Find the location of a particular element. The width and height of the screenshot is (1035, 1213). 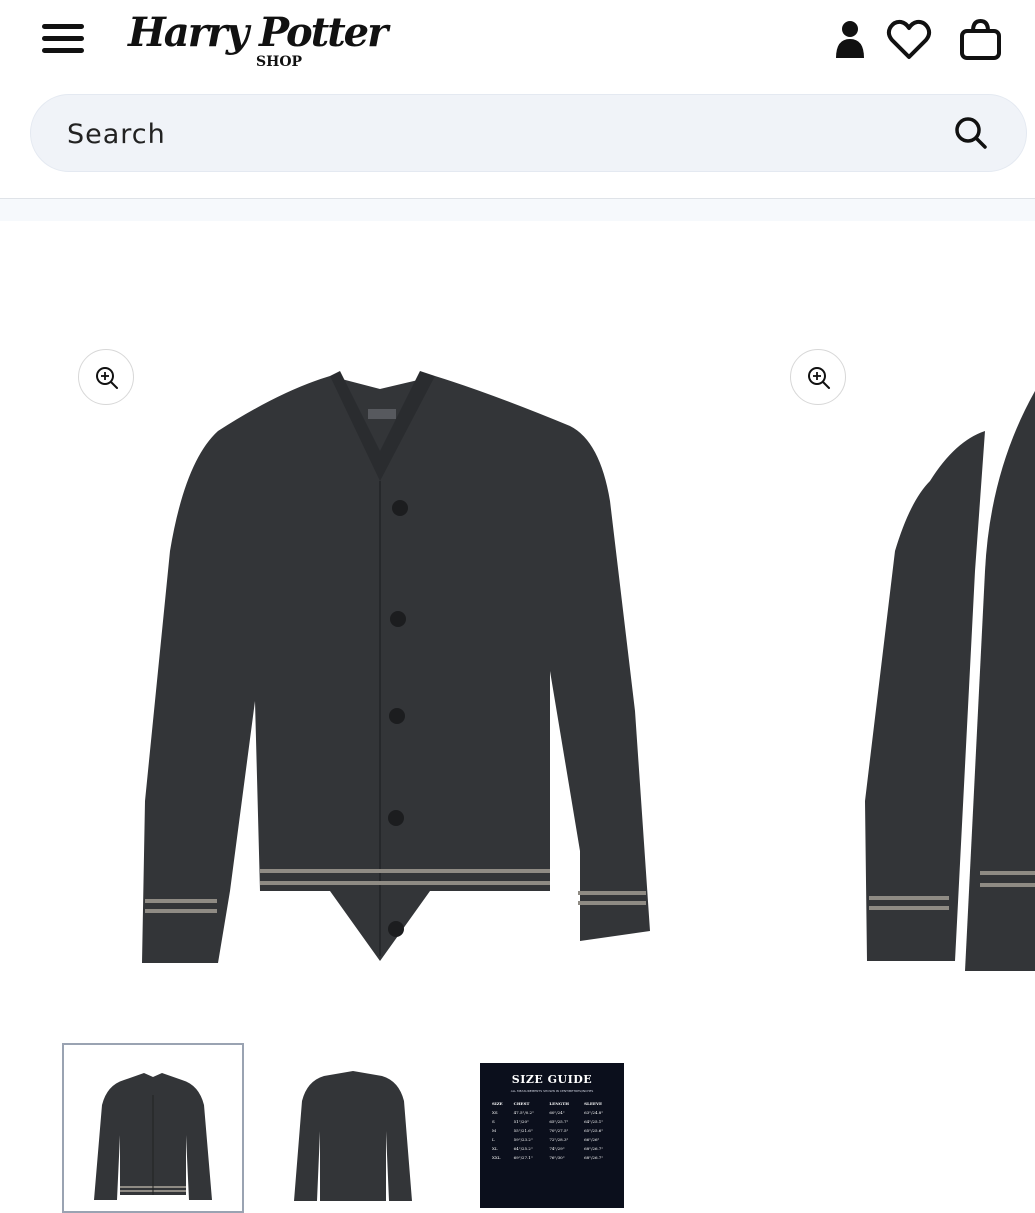

size-guide-header: LENGTH is located at coordinates (559, 1103).